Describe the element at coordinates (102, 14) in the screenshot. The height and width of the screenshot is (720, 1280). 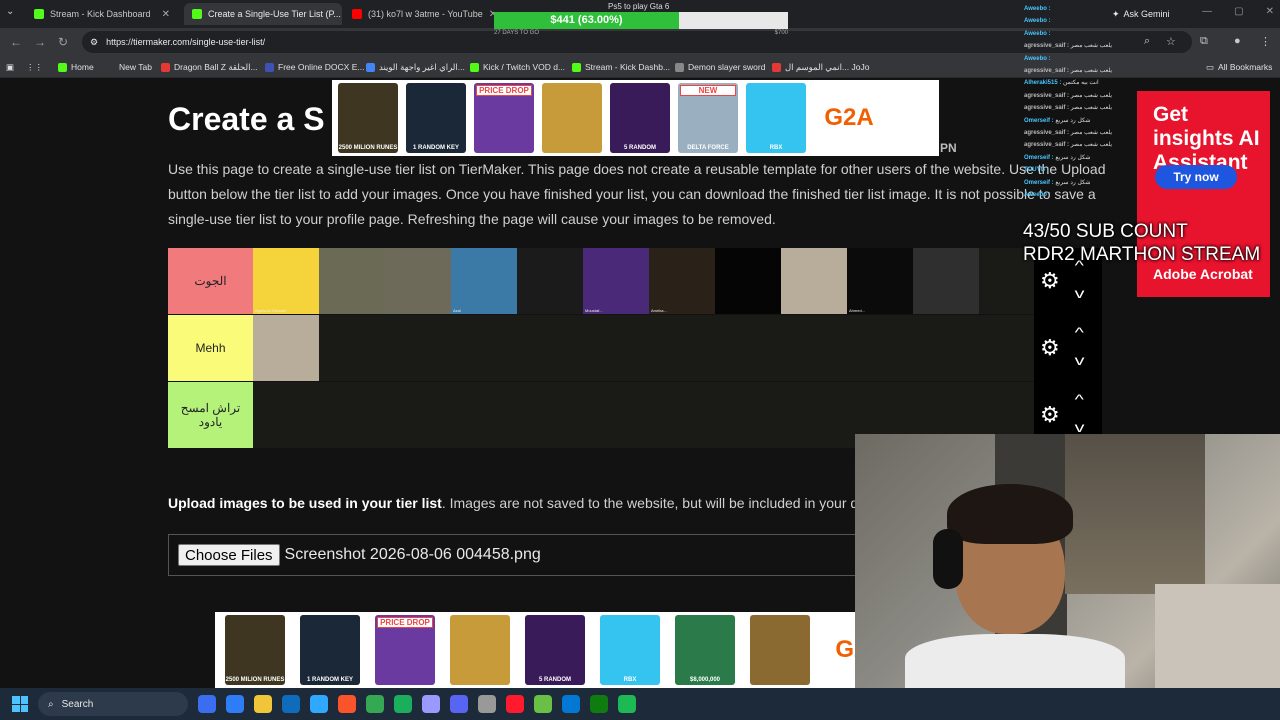
I see `tab-kick-dashboard: Stream - Kick Dashboard ✕` at that location.